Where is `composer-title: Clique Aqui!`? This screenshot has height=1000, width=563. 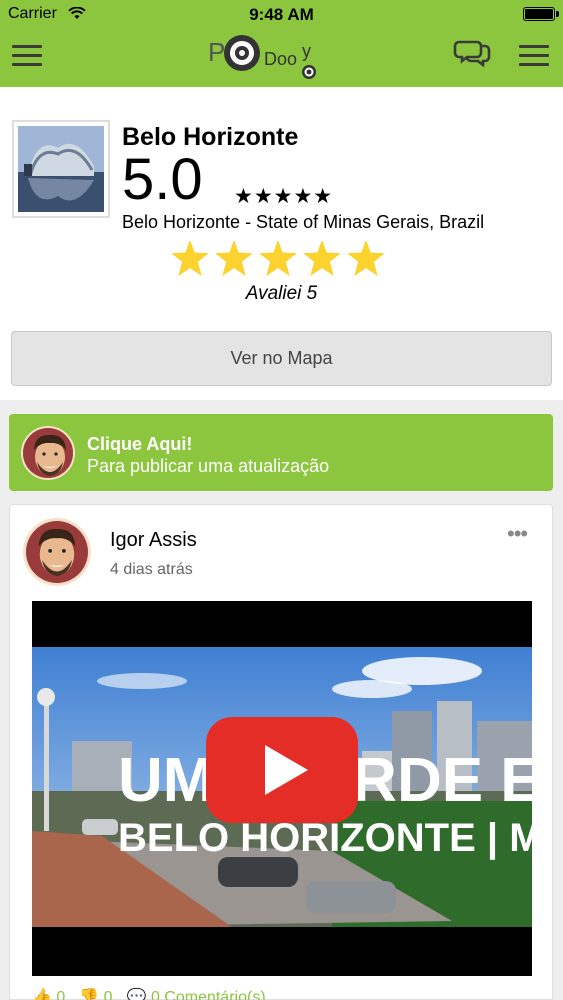 composer-title: Clique Aqui! is located at coordinates (140, 444).